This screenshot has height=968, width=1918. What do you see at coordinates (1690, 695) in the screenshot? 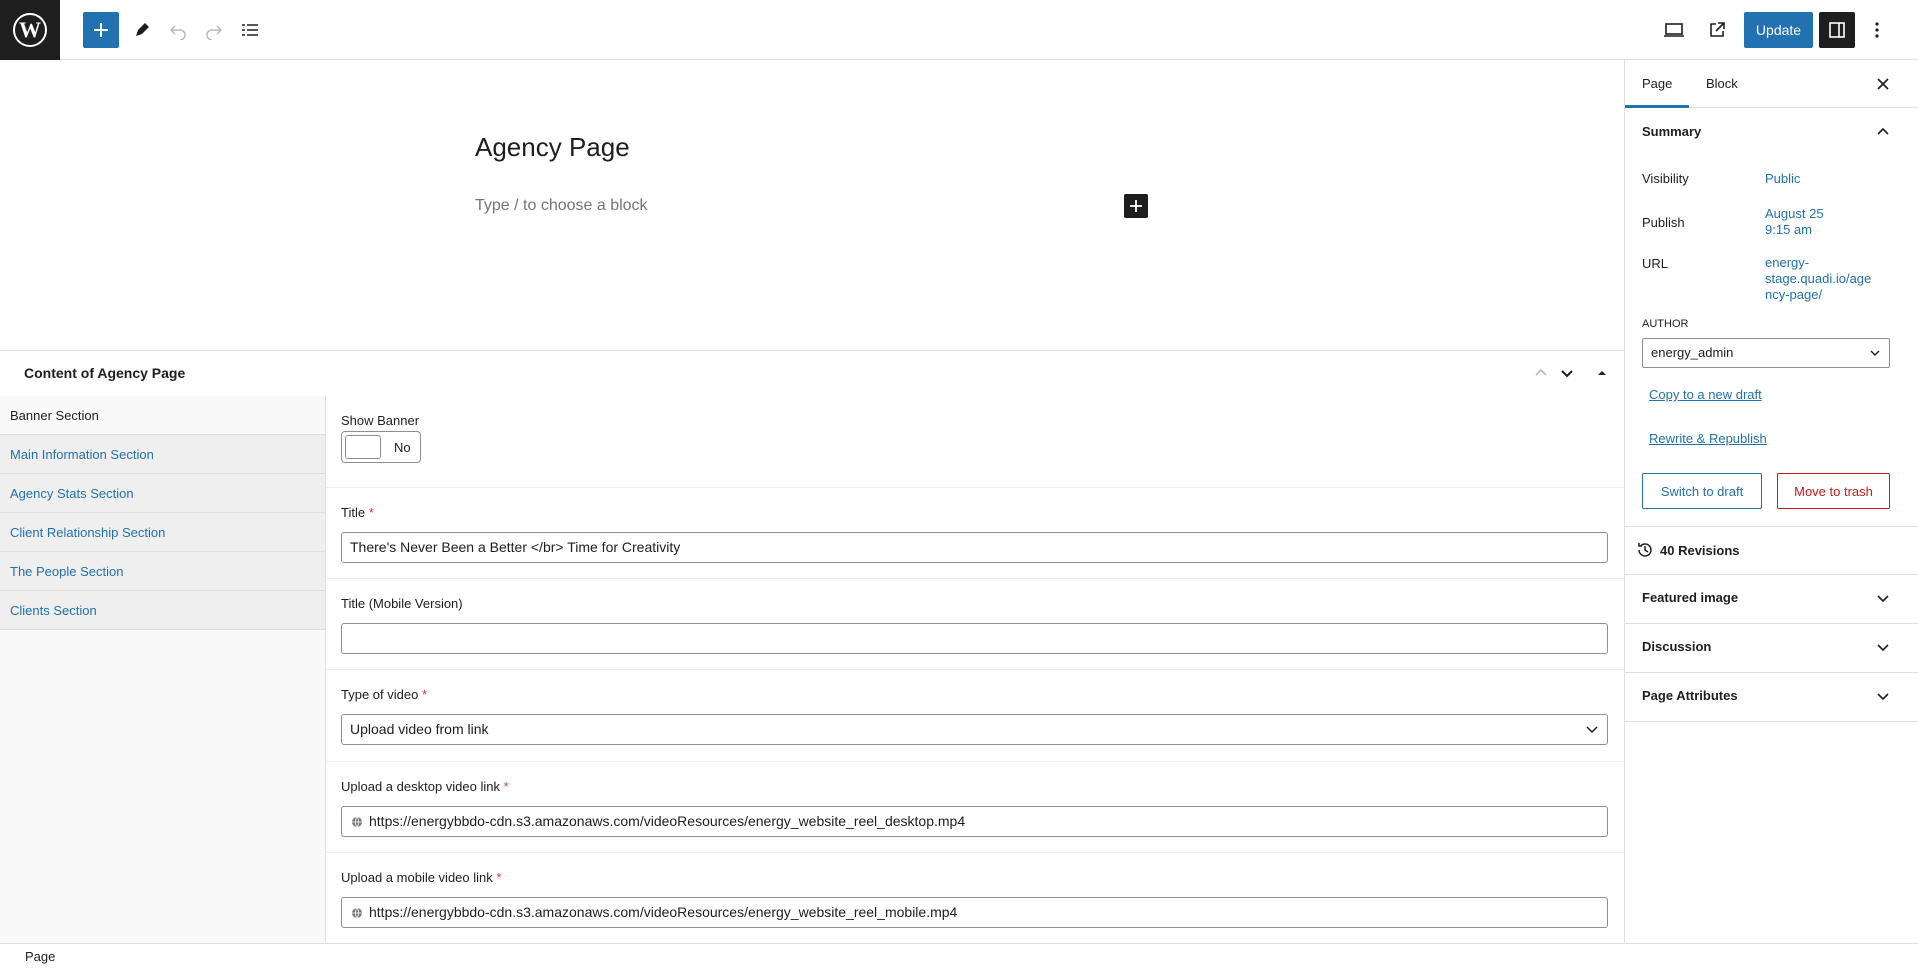
I see `page-attributes-panel-title: Page Attributes` at bounding box center [1690, 695].